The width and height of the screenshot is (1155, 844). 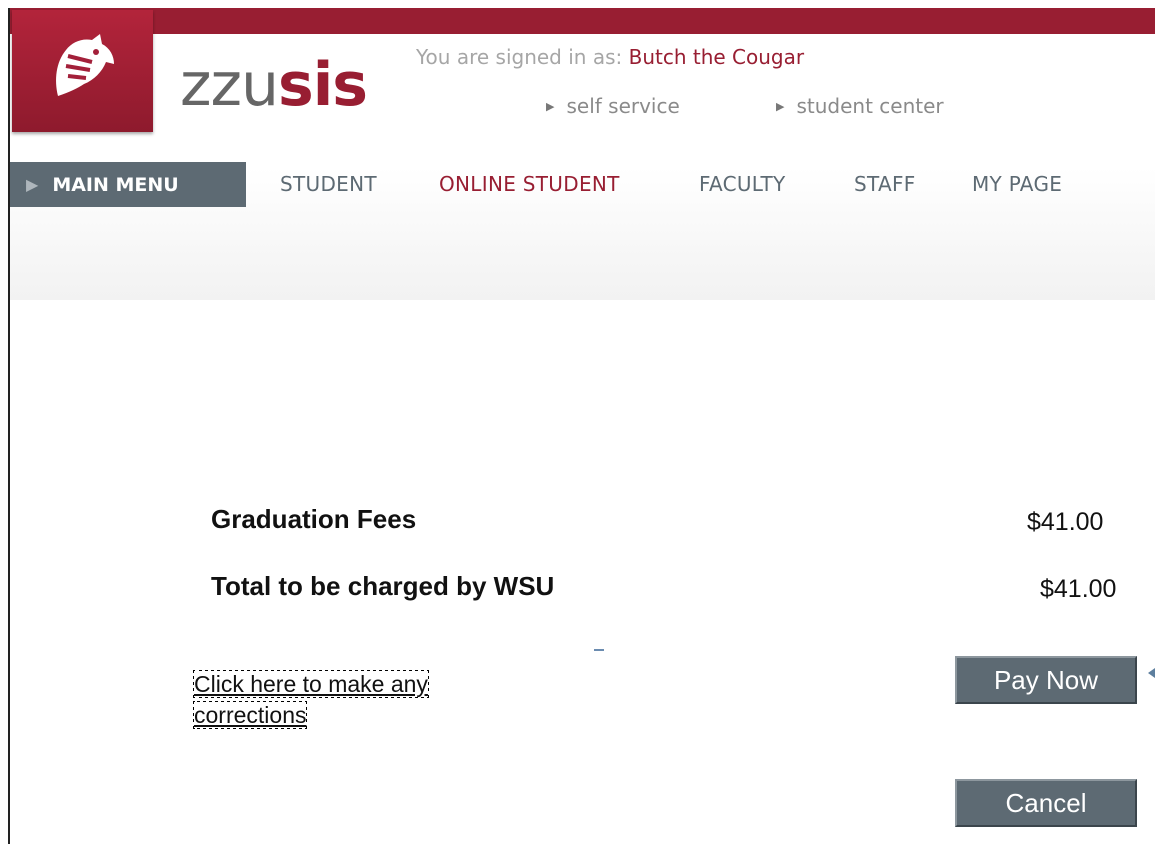 What do you see at coordinates (519, 57) in the screenshot?
I see `signed-in-label: You are signed in as:` at bounding box center [519, 57].